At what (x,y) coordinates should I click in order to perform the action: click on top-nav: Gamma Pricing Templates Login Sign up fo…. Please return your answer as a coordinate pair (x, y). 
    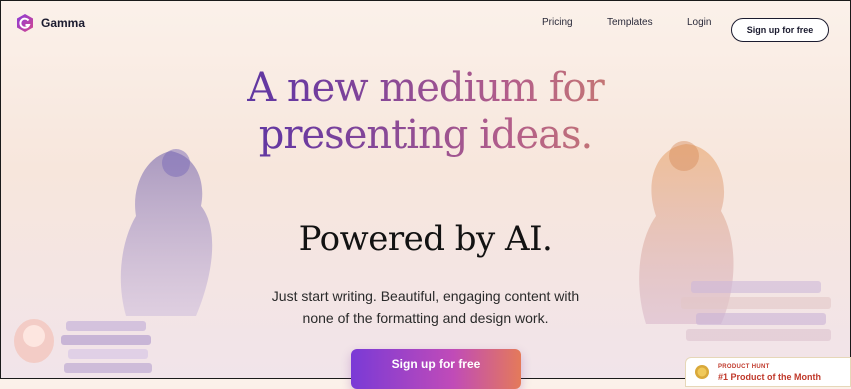
    Looking at the image, I should click on (425, 23).